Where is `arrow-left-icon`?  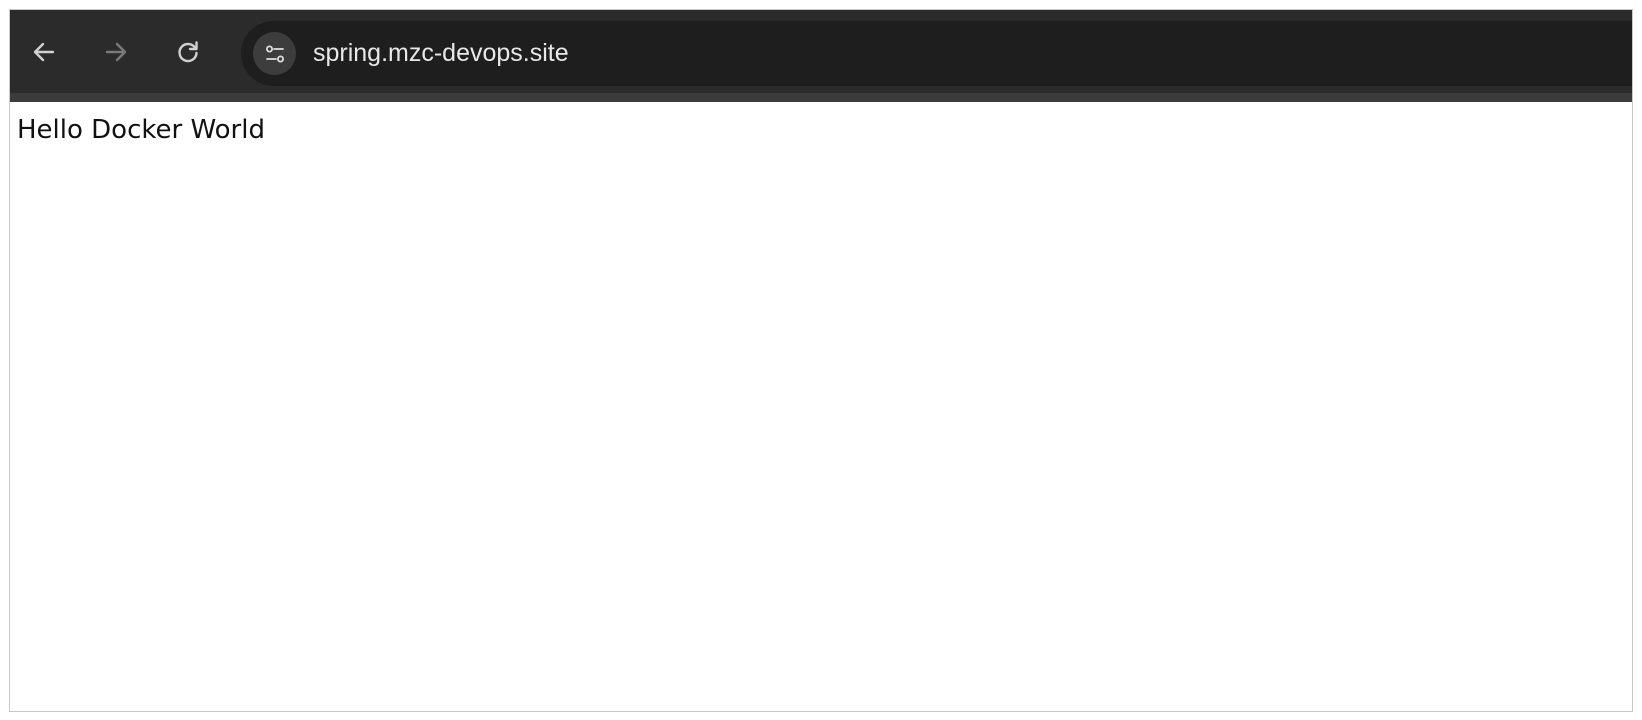
arrow-left-icon is located at coordinates (44, 52).